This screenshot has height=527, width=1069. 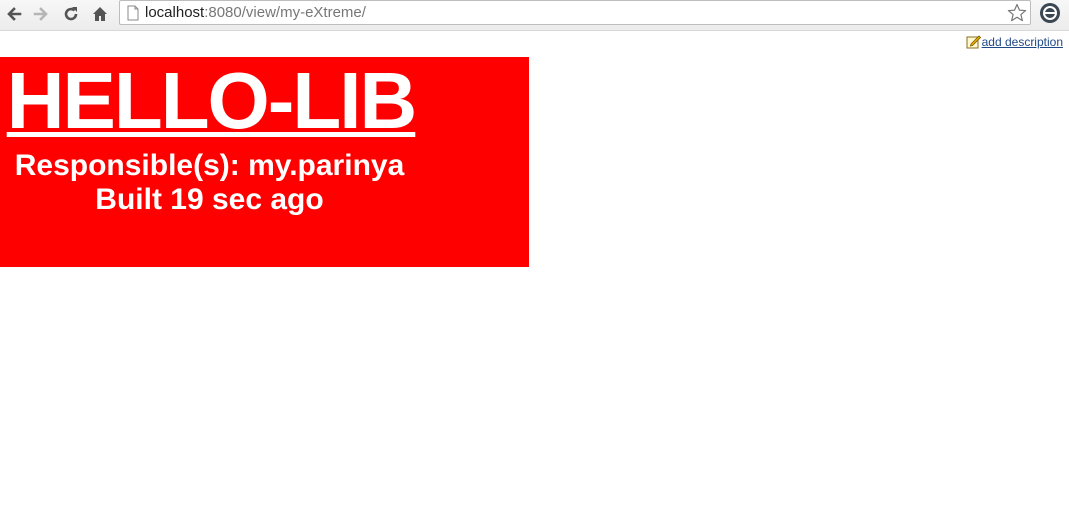 I want to click on url-host: localhost, so click(x=175, y=12).